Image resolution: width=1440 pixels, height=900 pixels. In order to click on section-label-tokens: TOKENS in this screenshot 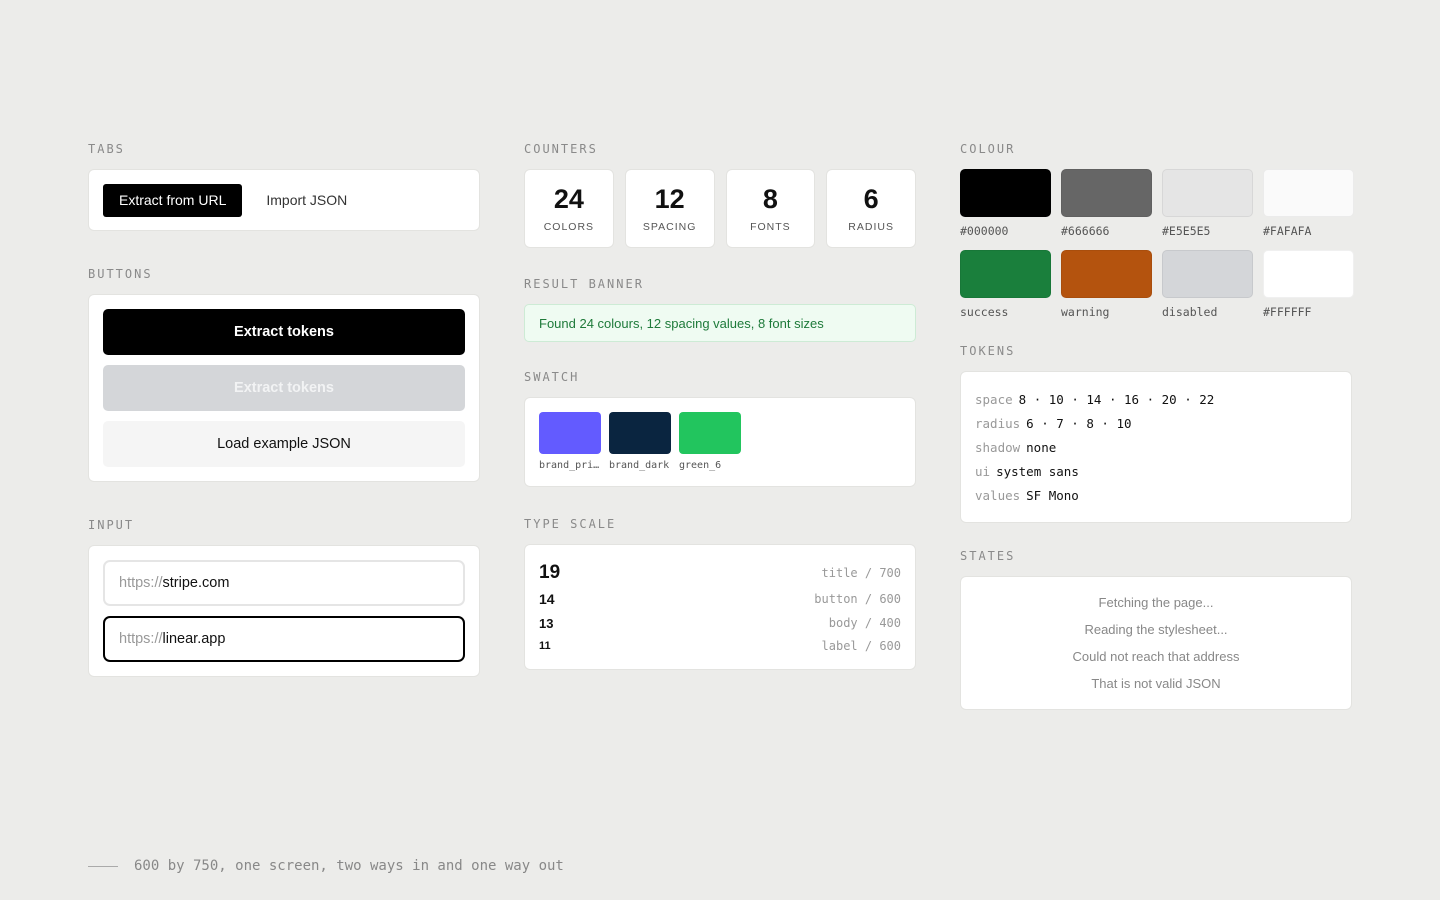, I will do `click(988, 351)`.